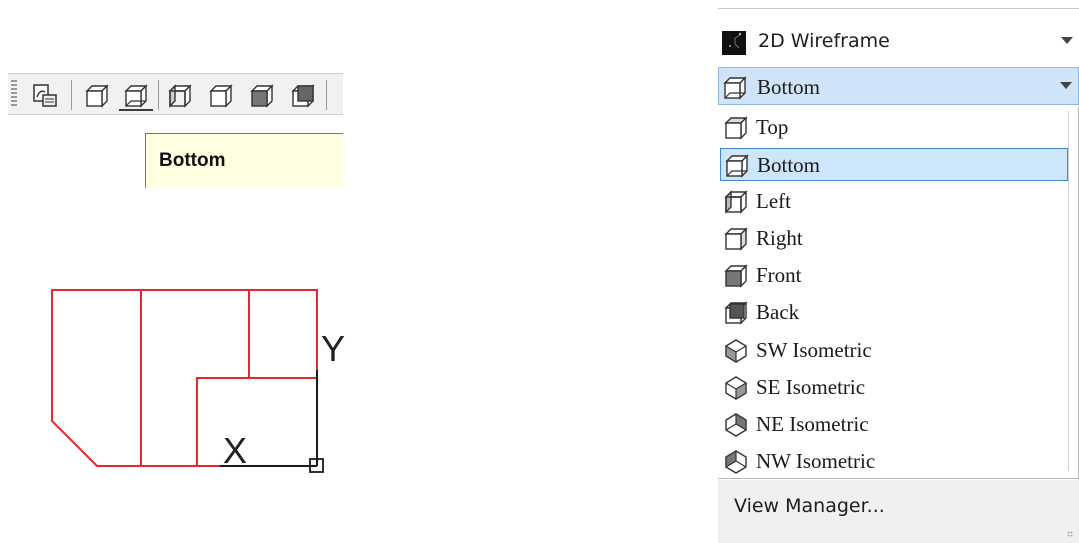 The image size is (1079, 543). I want to click on list-scrollbar, so click(1072, 291).